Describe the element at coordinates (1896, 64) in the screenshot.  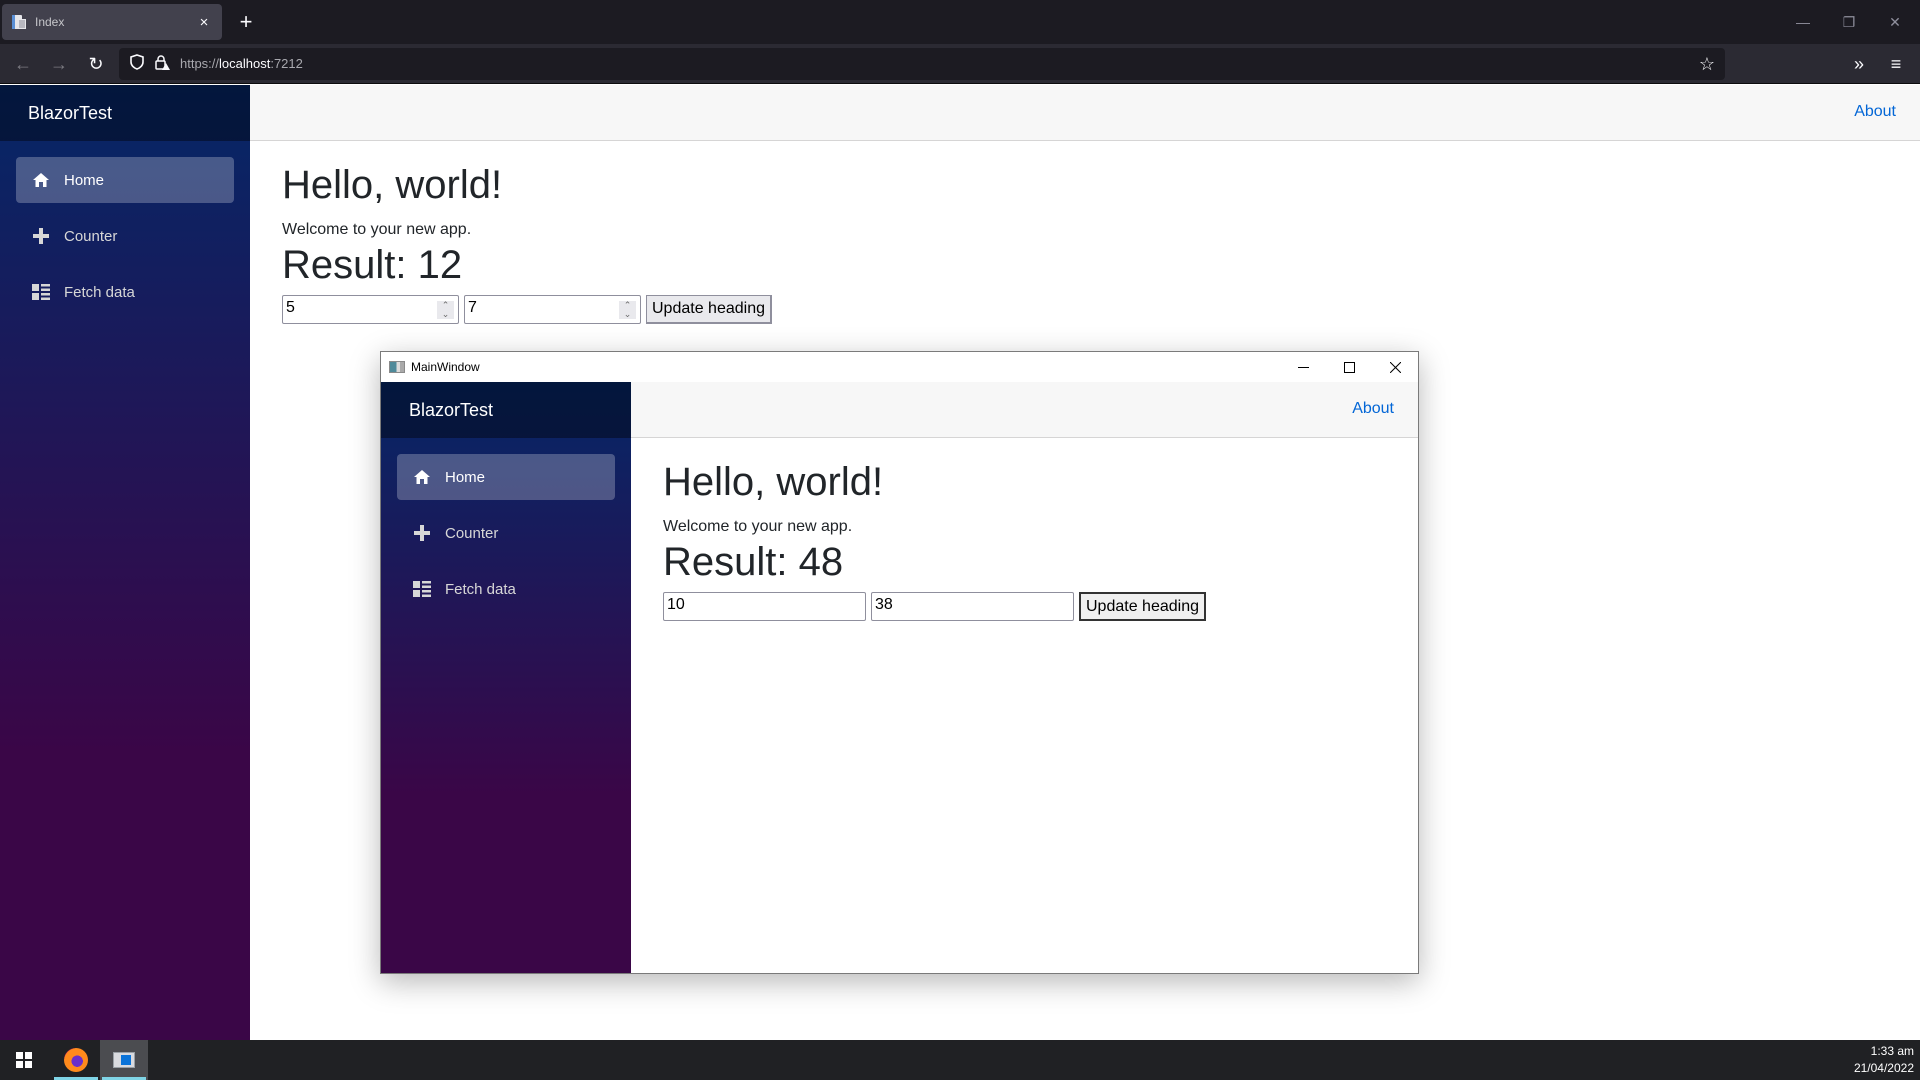
I see `hamburger-menu-button: ≡` at that location.